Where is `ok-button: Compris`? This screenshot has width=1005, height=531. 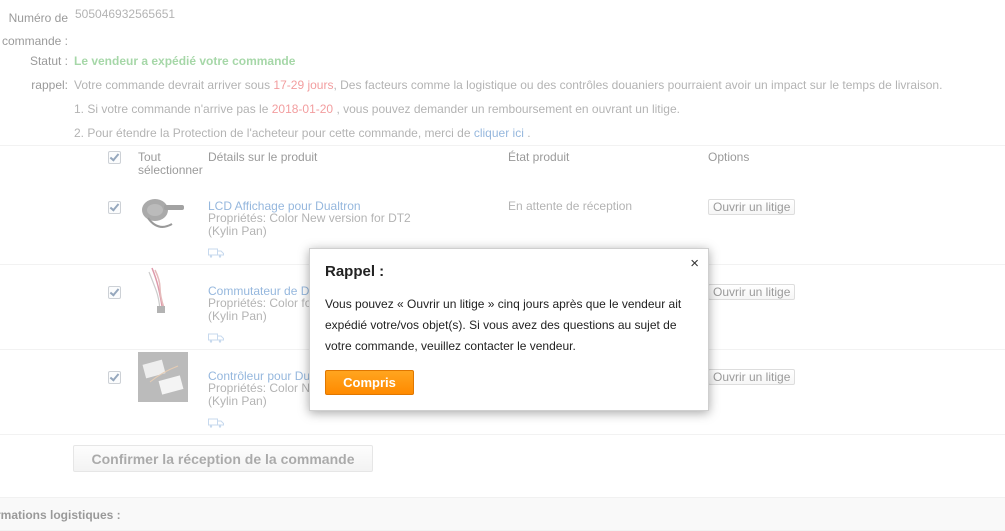
ok-button: Compris is located at coordinates (369, 382).